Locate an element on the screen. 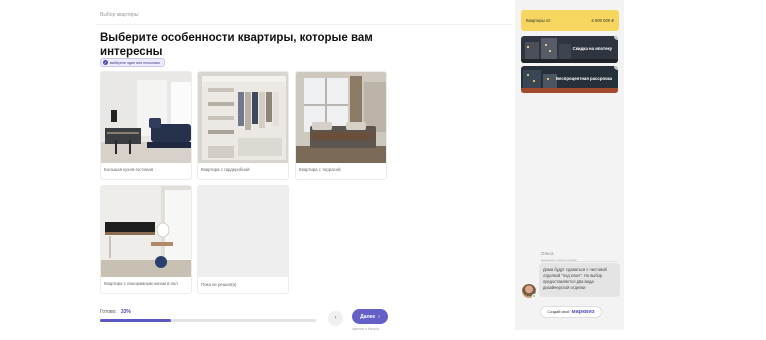 This screenshot has width=766, height=340. price-value: 6 600 000 ₽ is located at coordinates (602, 20).